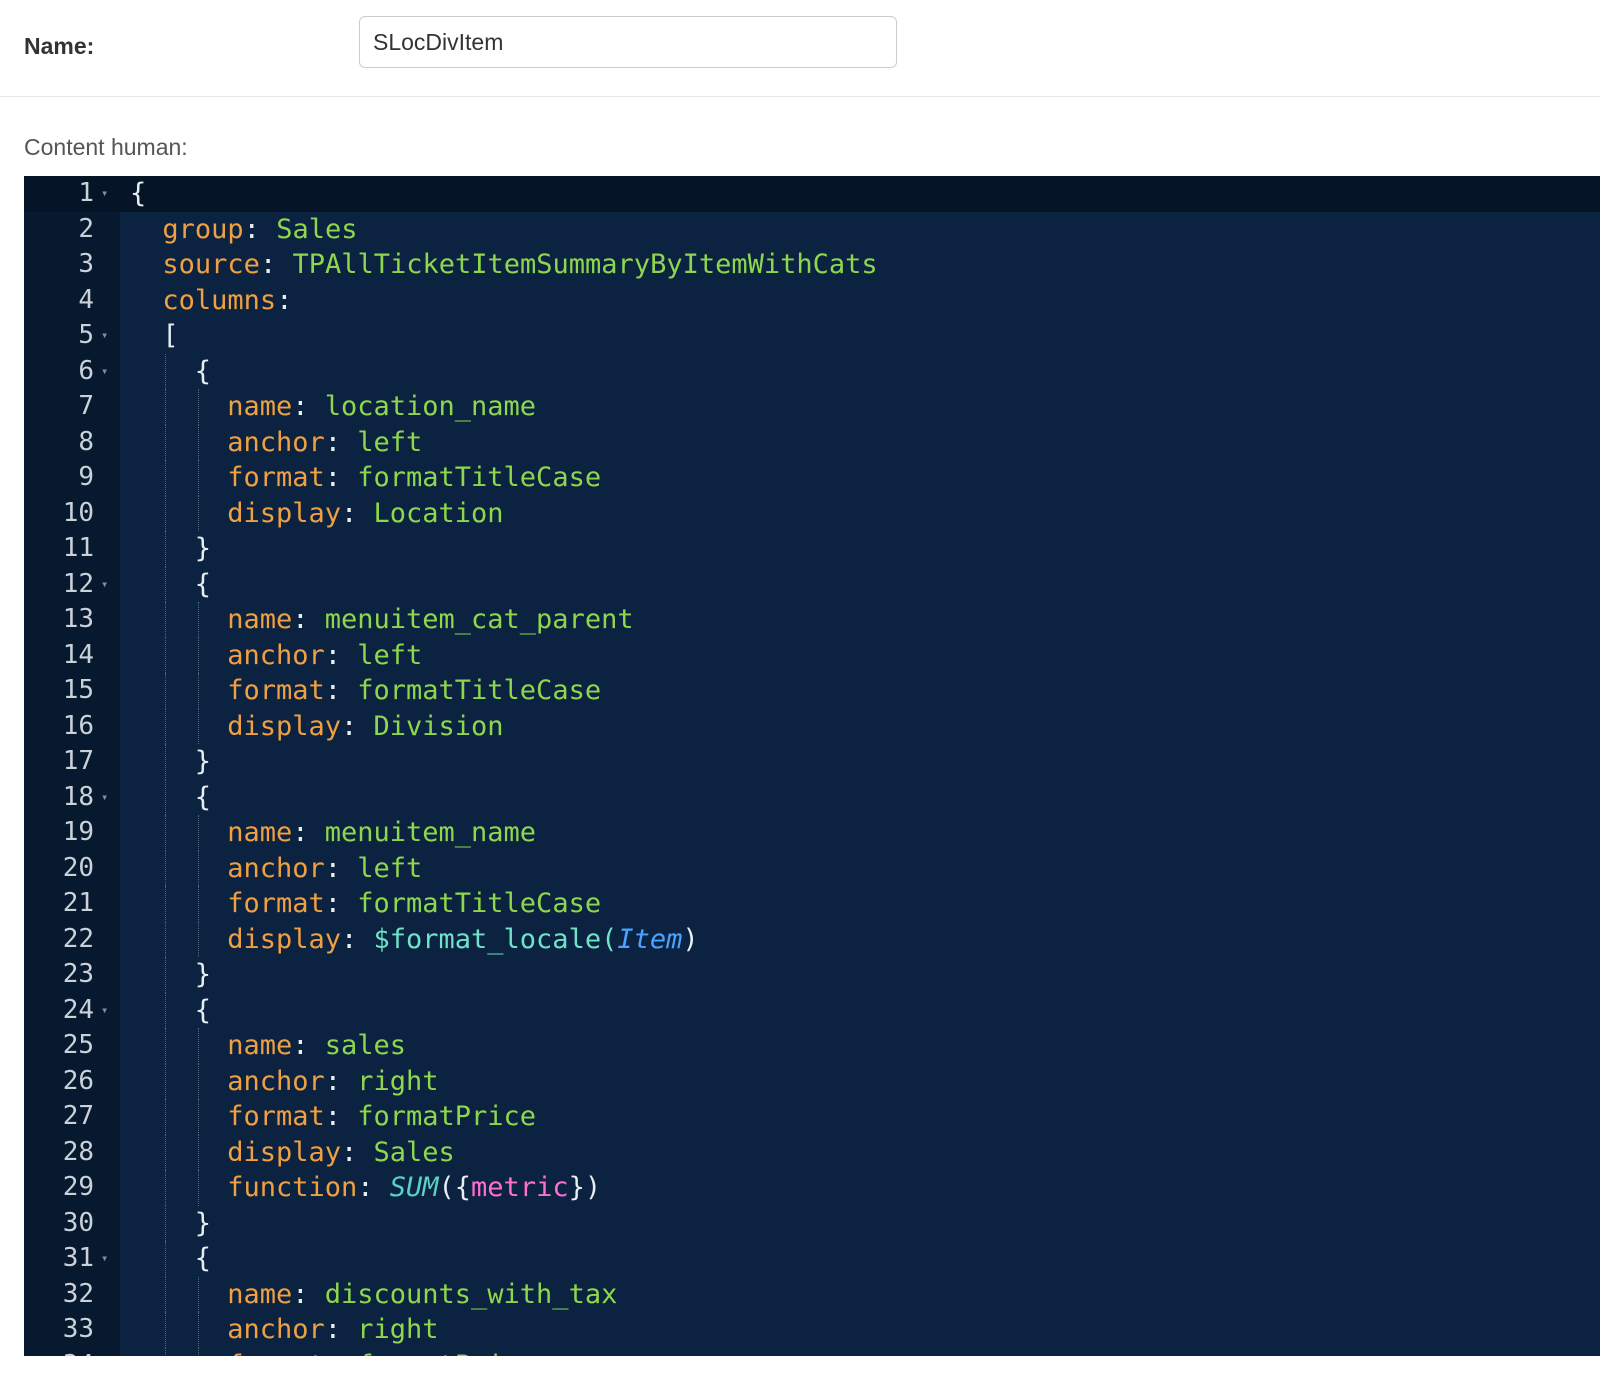 The image size is (1600, 1397). Describe the element at coordinates (78, 512) in the screenshot. I see `line-number: 10` at that location.